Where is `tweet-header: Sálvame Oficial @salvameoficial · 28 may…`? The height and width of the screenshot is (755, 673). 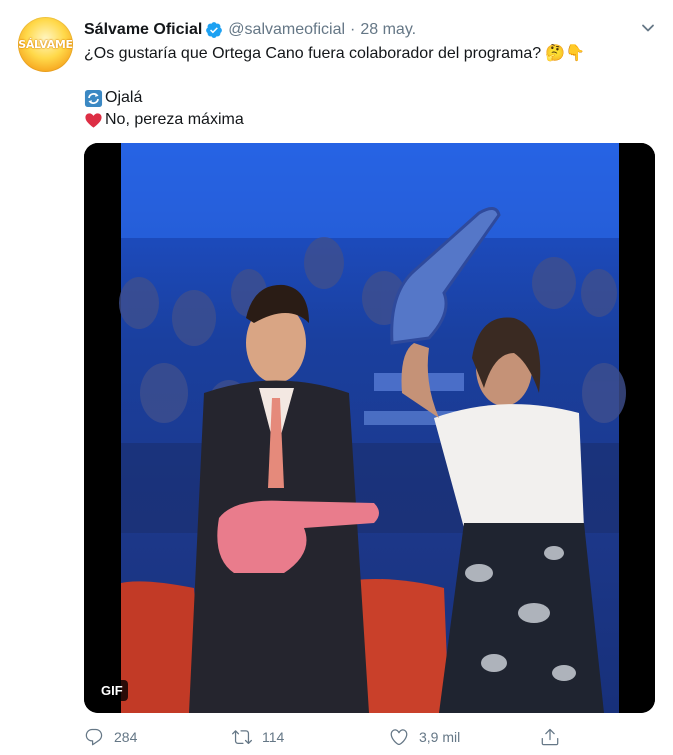
tweet-header: Sálvame Oficial @salvameoficial · 28 may… is located at coordinates (250, 30).